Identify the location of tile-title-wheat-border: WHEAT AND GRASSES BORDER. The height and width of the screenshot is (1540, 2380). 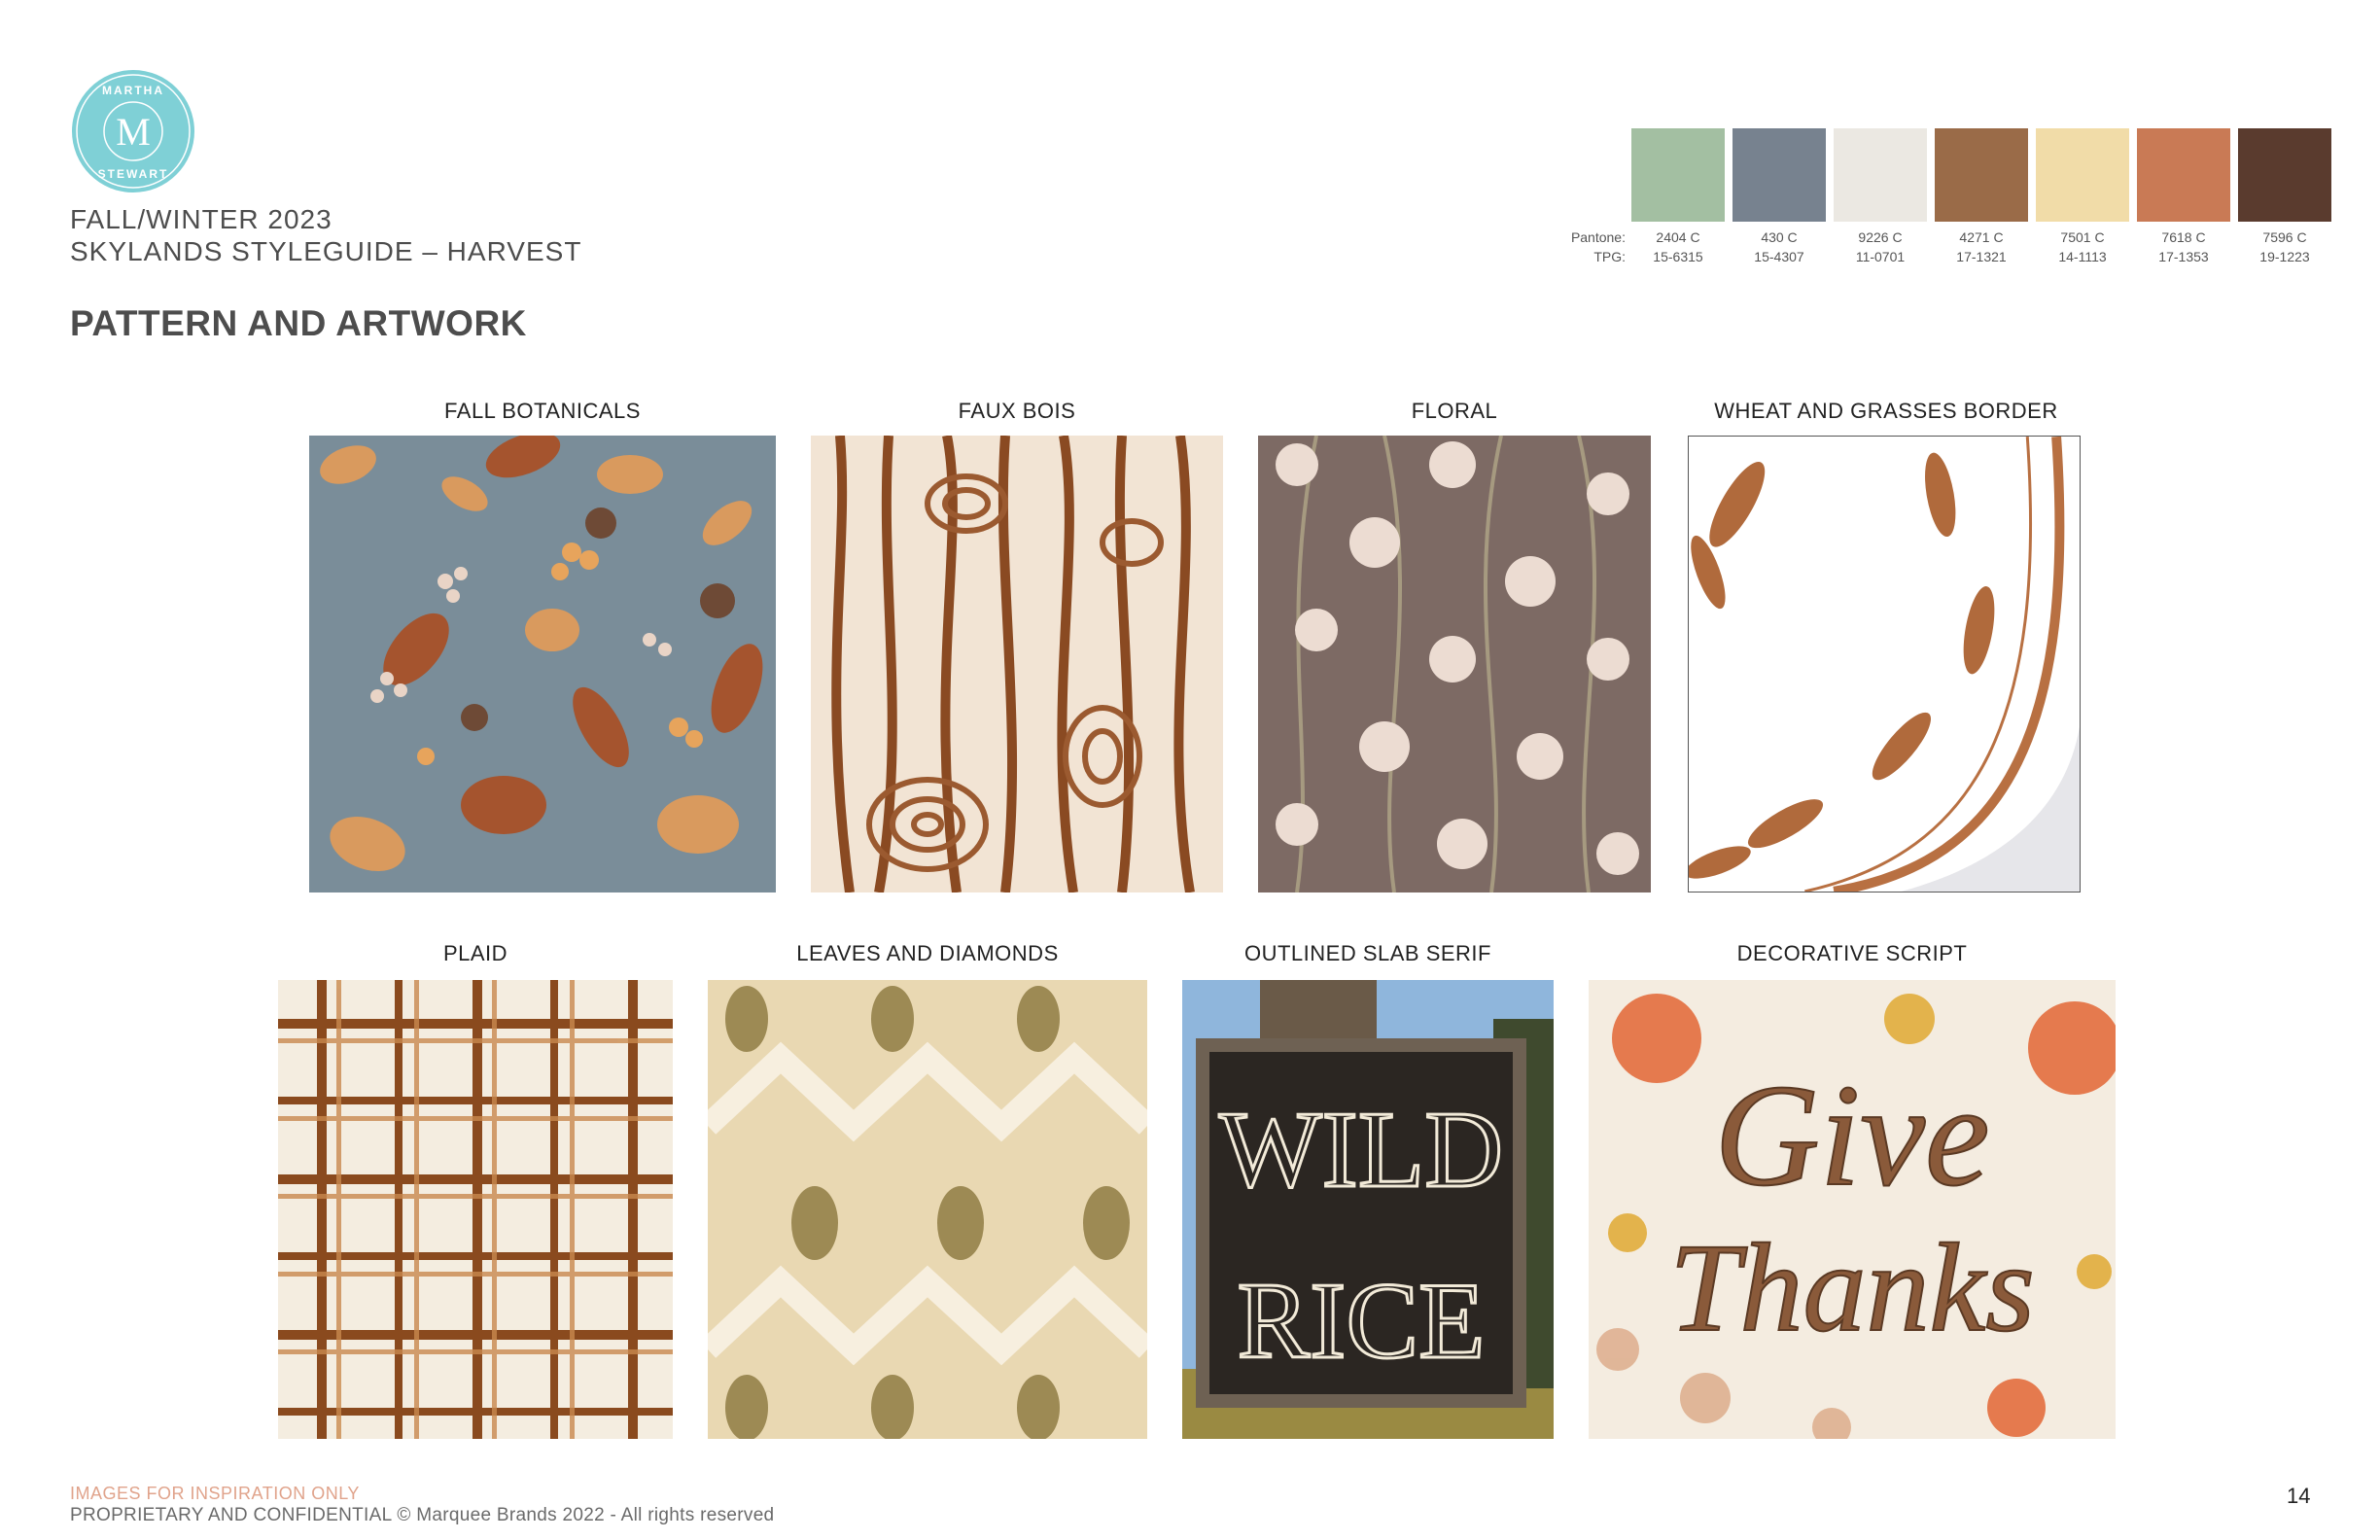
(1886, 411).